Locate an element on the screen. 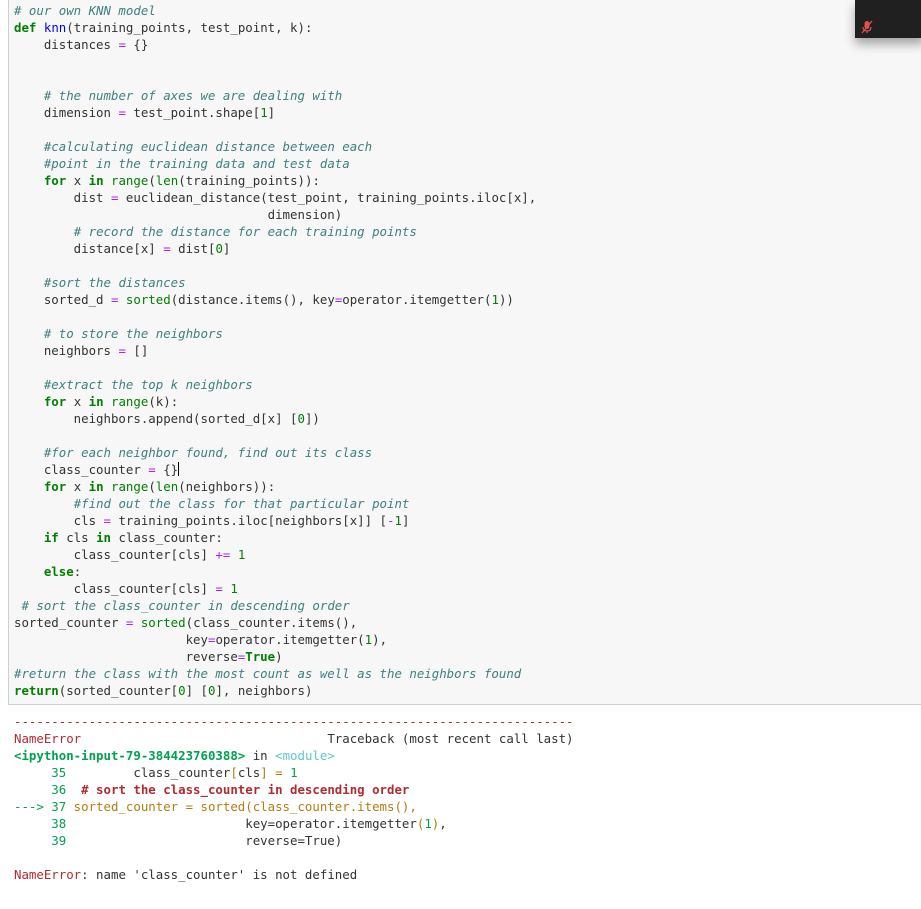  traceback-token: NameError is located at coordinates (48, 874).